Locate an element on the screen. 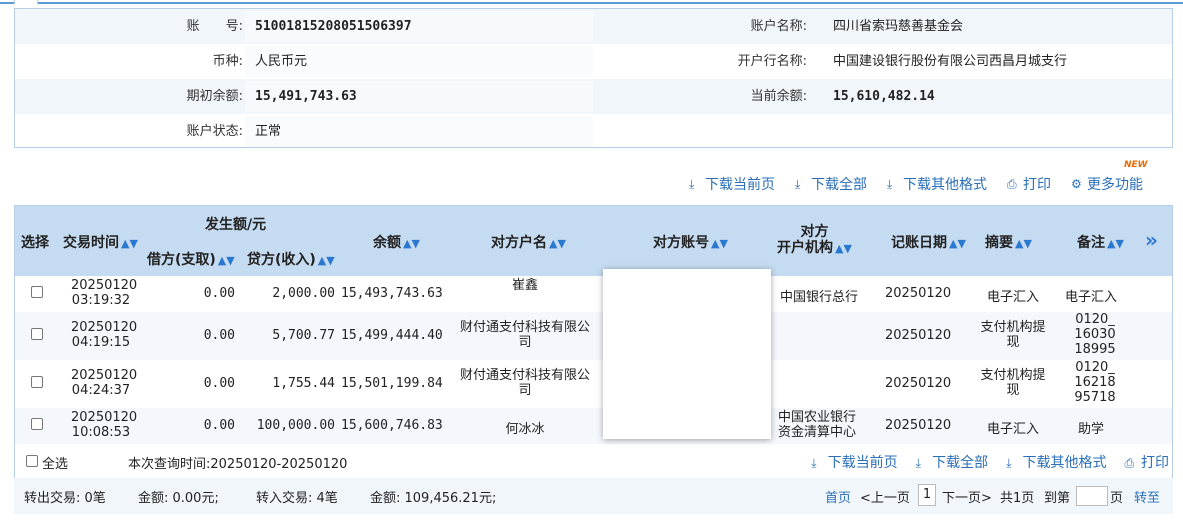 This screenshot has width=1183, height=526. balance-amount: 15,501,199.84 is located at coordinates (392, 383).